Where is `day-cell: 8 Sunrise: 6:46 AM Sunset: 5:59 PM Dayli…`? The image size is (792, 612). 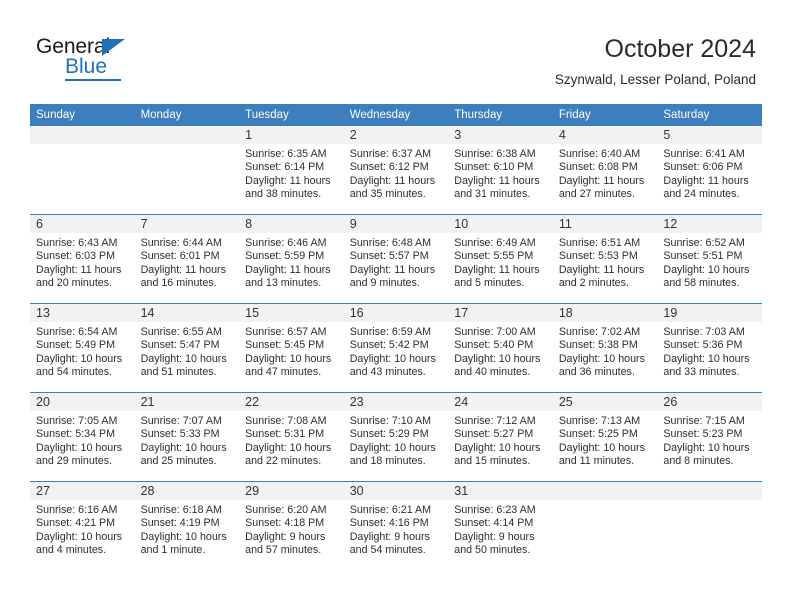 day-cell: 8 Sunrise: 6:46 AM Sunset: 5:59 PM Dayli… is located at coordinates (291, 259).